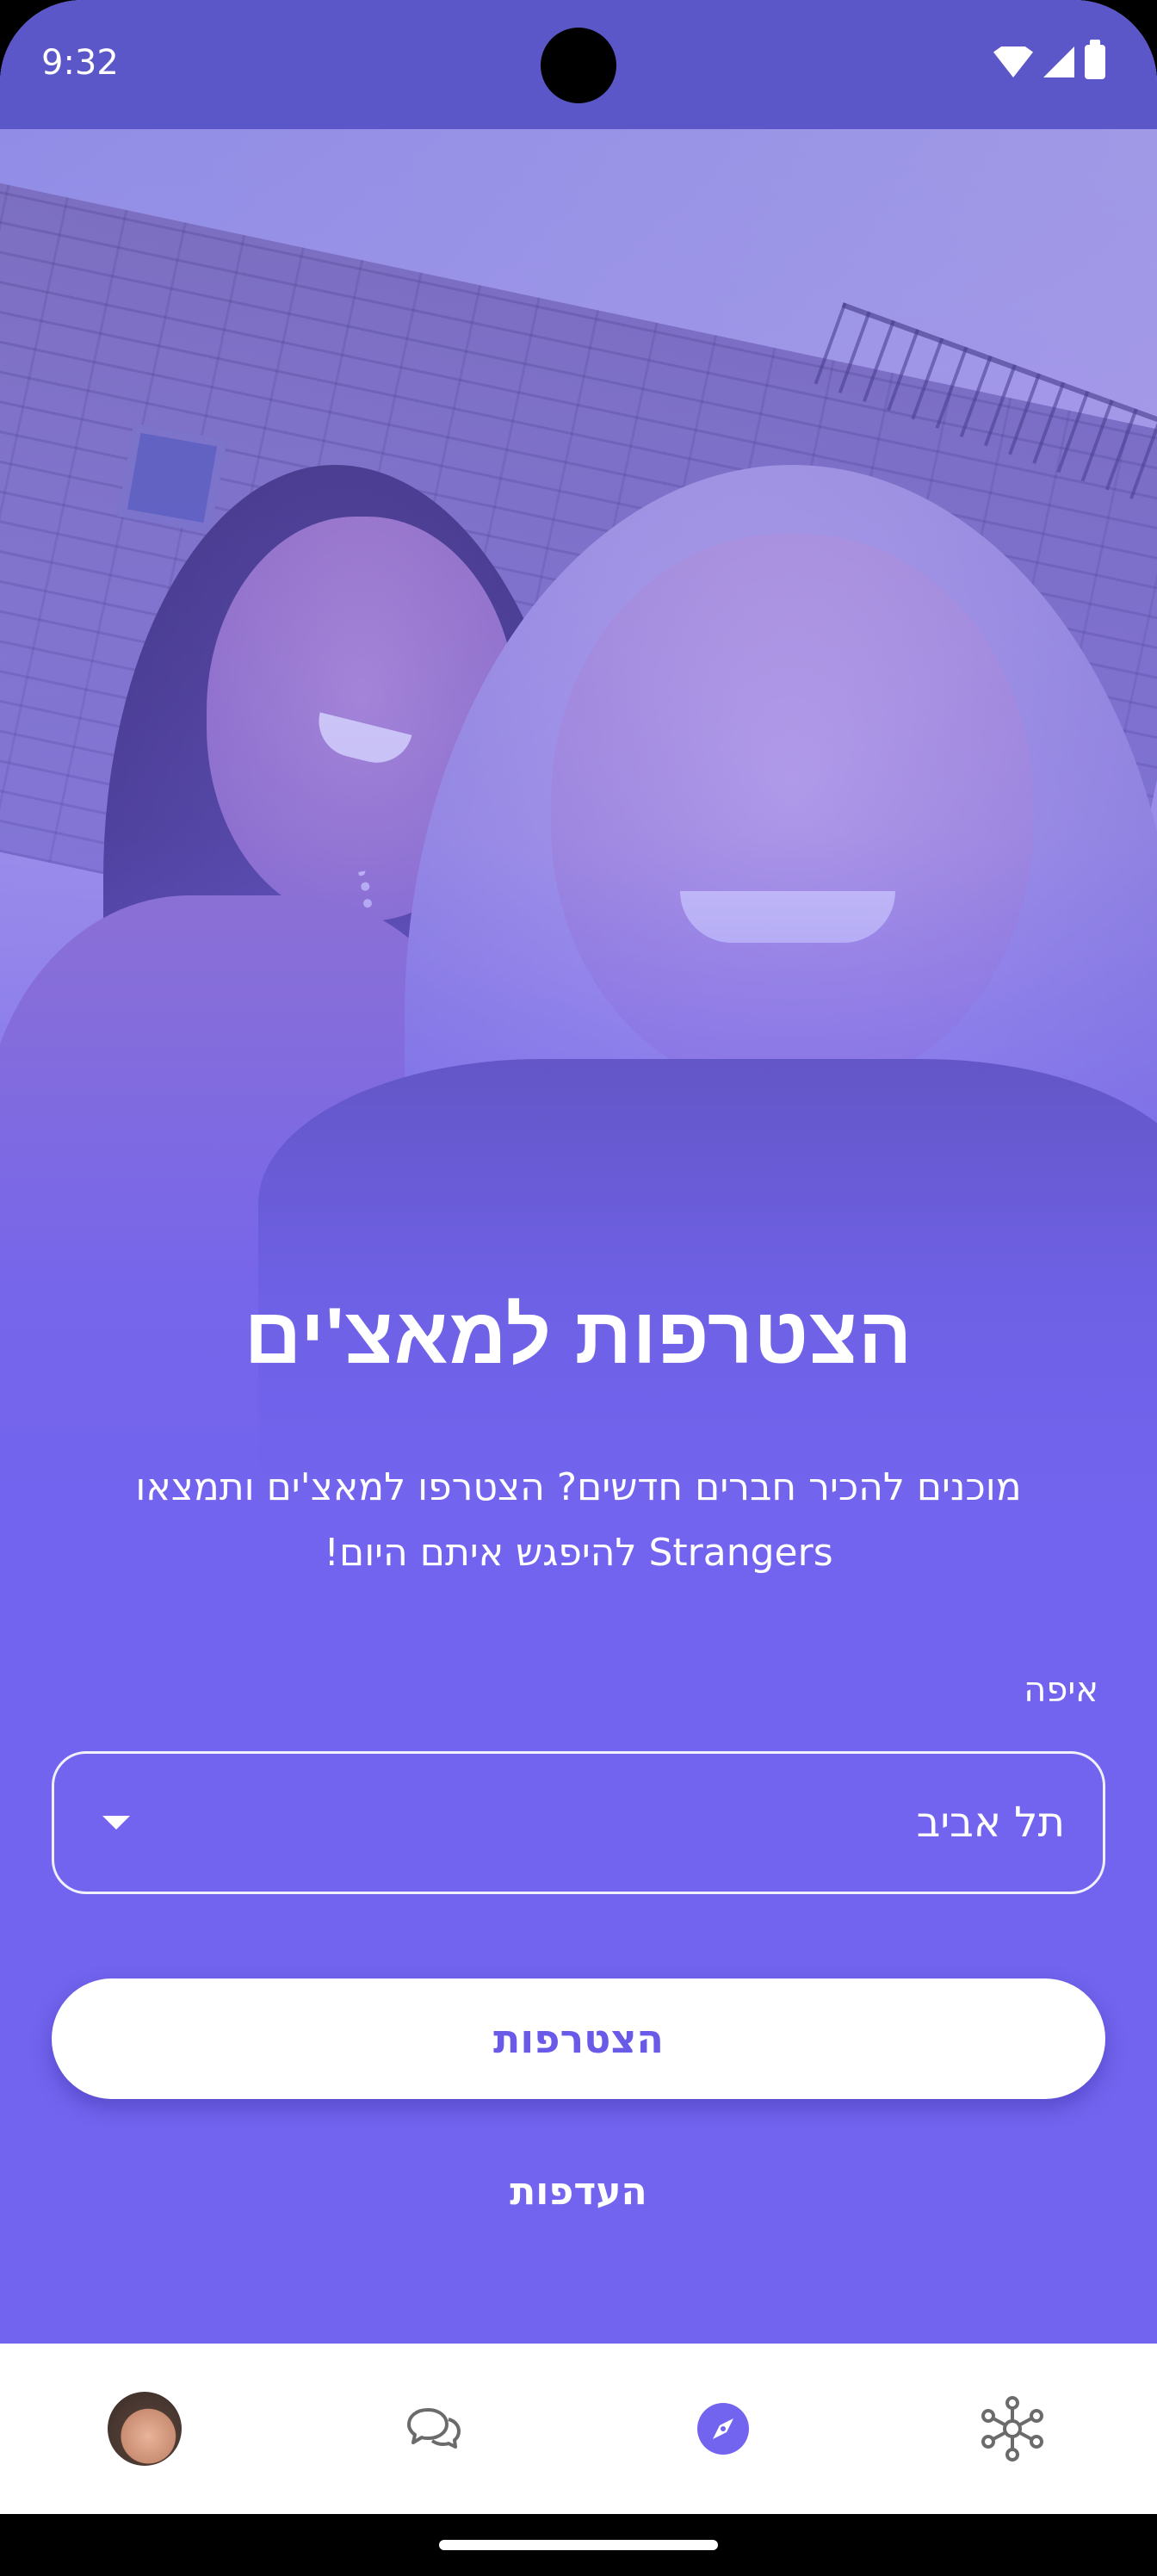 The height and width of the screenshot is (2576, 1157). Describe the element at coordinates (579, 1336) in the screenshot. I see `page-title: הצטרפות למאצ'ים` at that location.